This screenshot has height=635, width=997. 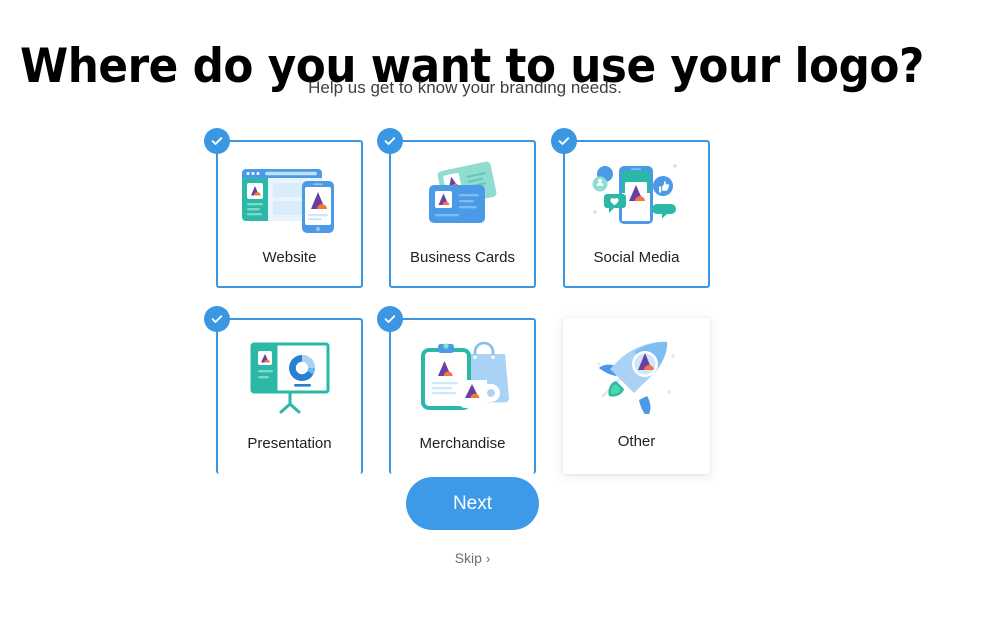 I want to click on option-card-website: Website, so click(x=283, y=208).